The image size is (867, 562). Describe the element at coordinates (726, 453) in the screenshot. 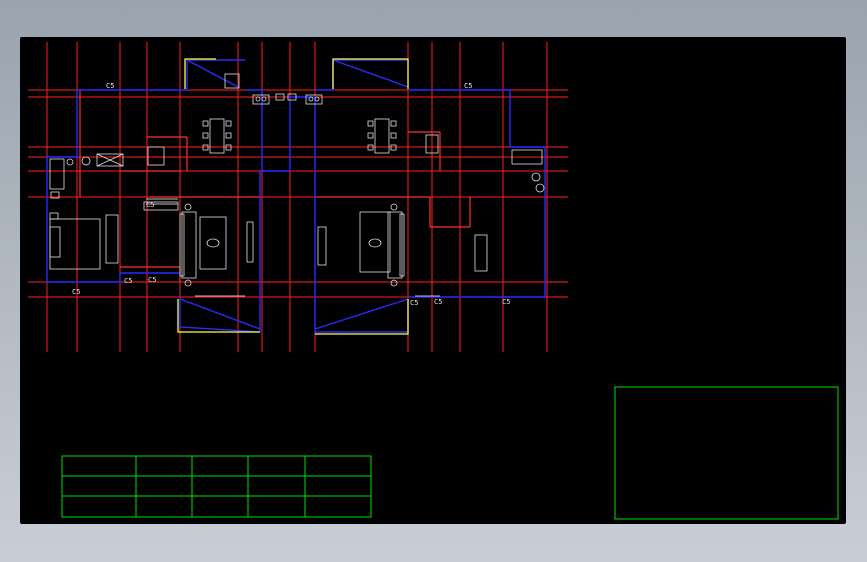

I see `title-block` at that location.